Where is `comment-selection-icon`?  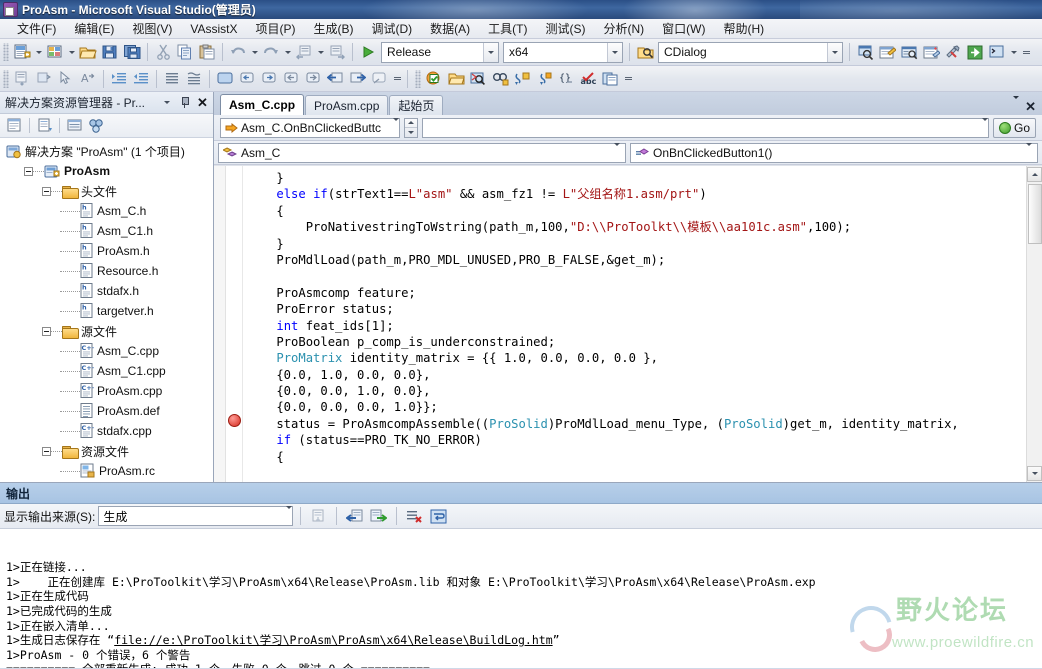 comment-selection-icon is located at coordinates (22, 79).